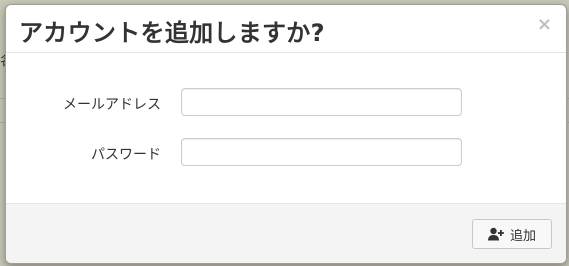 The image size is (569, 266). I want to click on email-field, so click(321, 102).